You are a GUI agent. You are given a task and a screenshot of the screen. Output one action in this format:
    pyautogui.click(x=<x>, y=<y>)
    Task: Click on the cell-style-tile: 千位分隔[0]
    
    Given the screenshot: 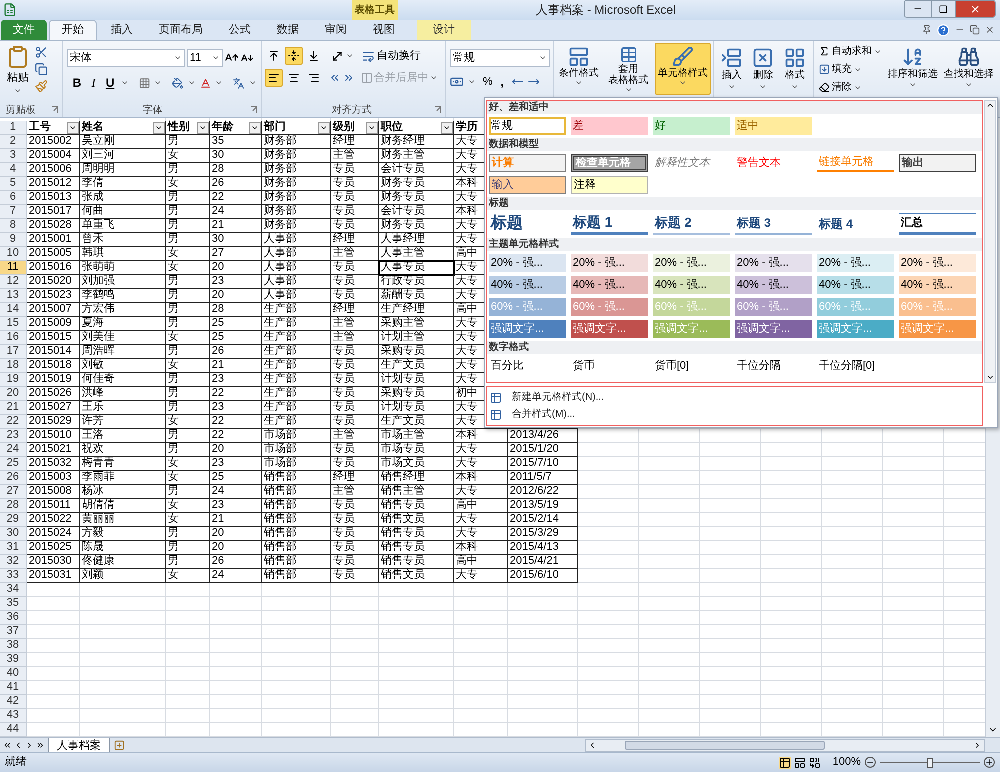 What is the action you would take?
    pyautogui.click(x=855, y=366)
    